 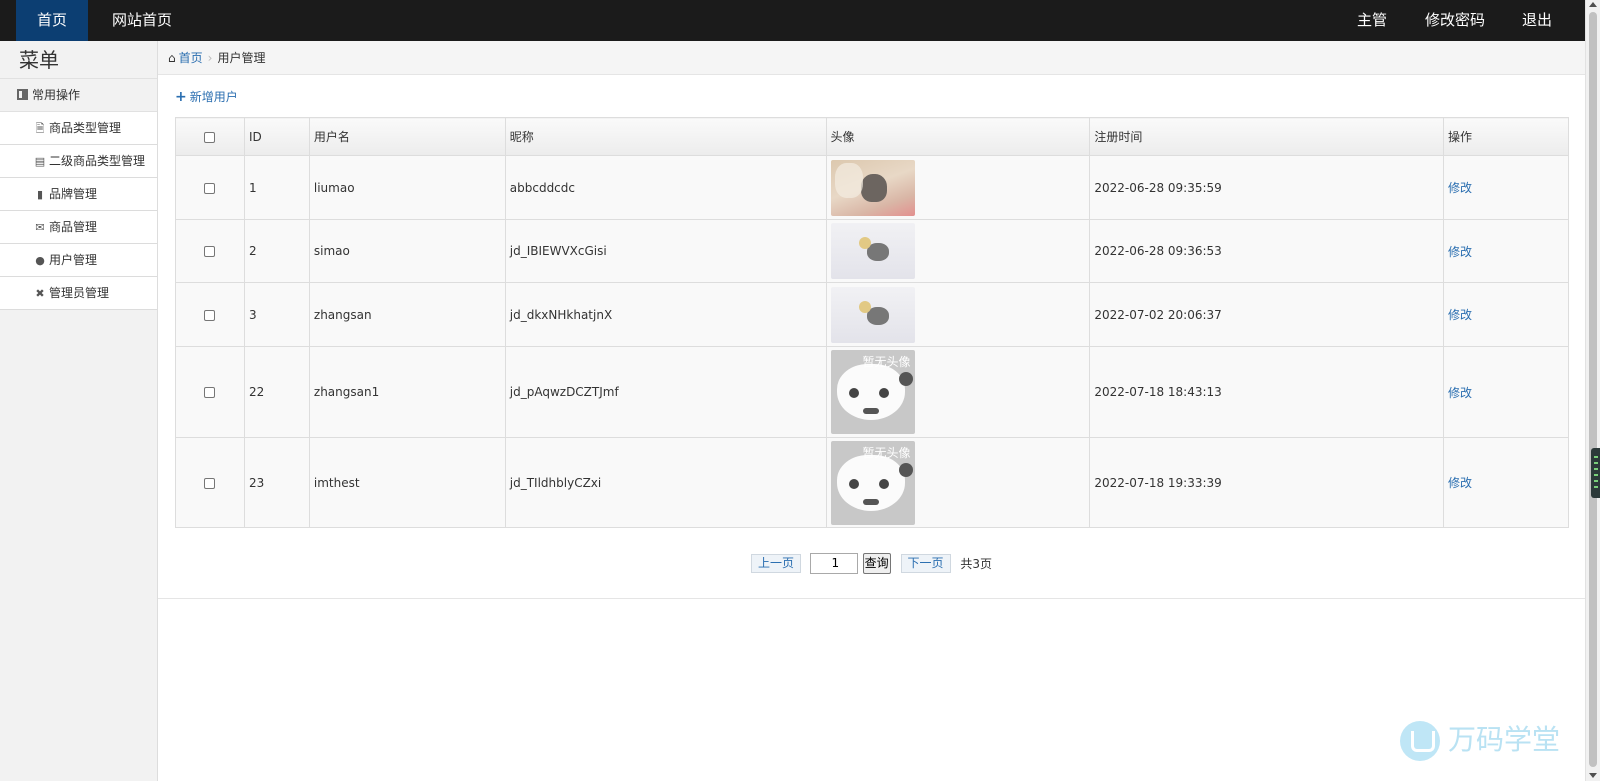 I want to click on add-user-button: + 新增用户, so click(x=206, y=96).